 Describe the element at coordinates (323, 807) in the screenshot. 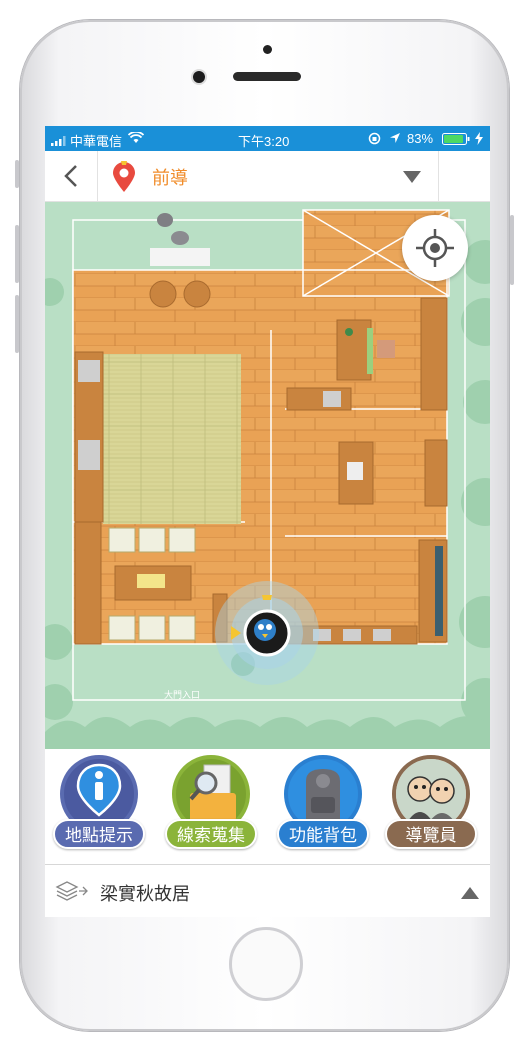

I see `function-backpack-button: 功能背包` at that location.